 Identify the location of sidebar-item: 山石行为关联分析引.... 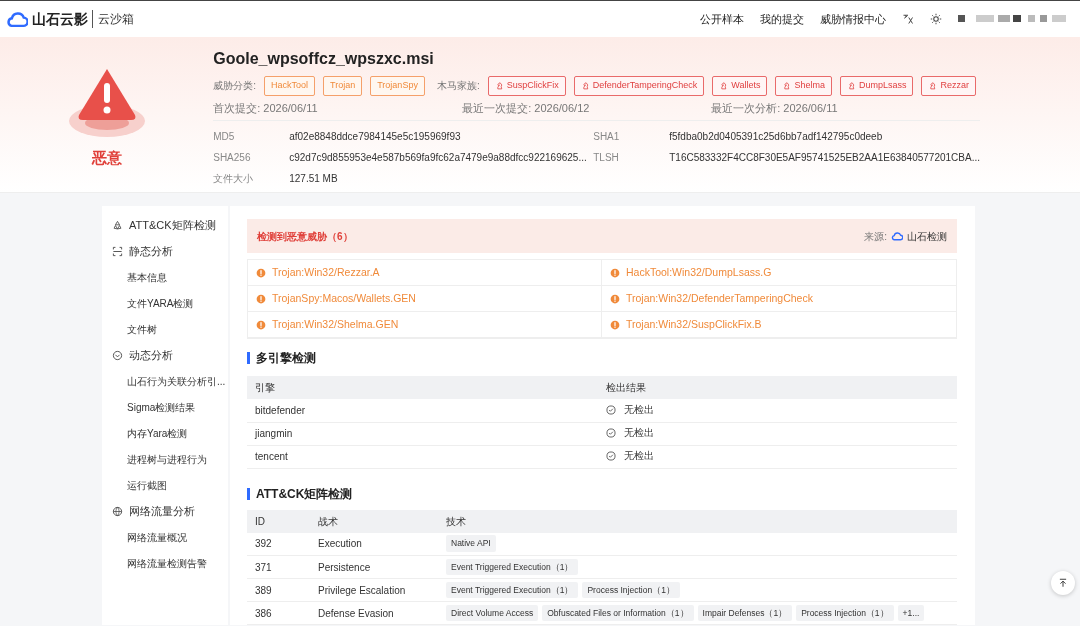
(165, 381).